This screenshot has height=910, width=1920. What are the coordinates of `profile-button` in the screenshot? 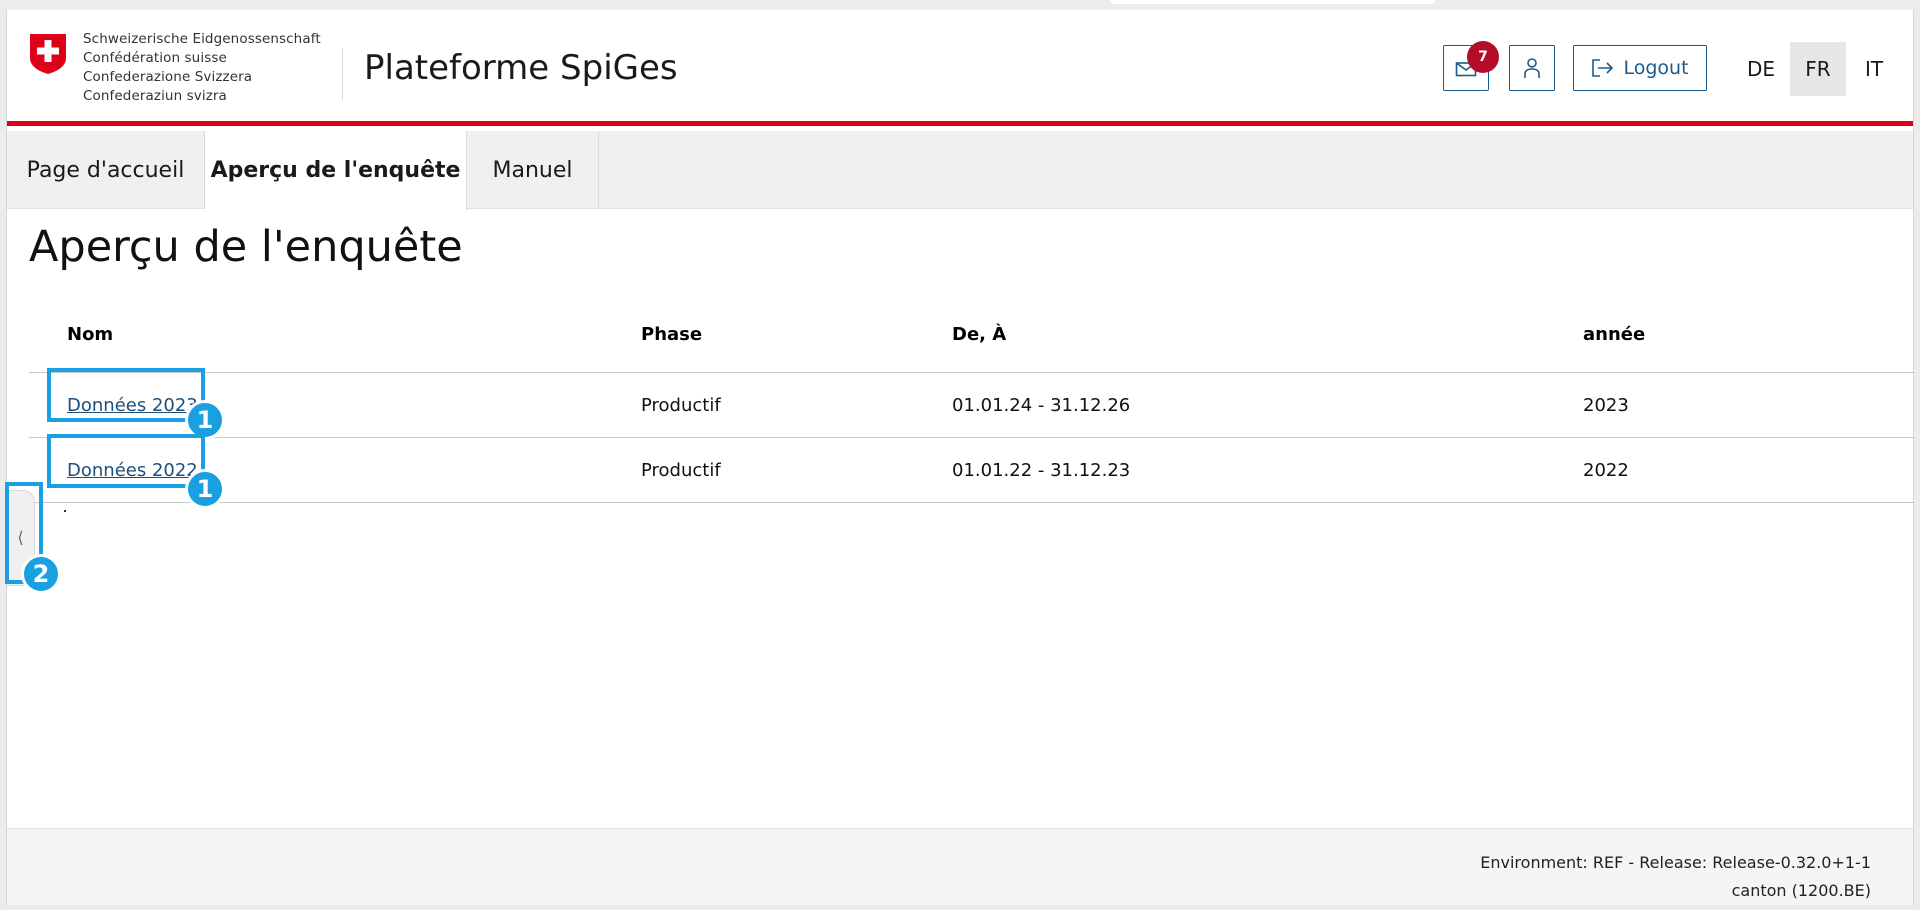 It's located at (1532, 68).